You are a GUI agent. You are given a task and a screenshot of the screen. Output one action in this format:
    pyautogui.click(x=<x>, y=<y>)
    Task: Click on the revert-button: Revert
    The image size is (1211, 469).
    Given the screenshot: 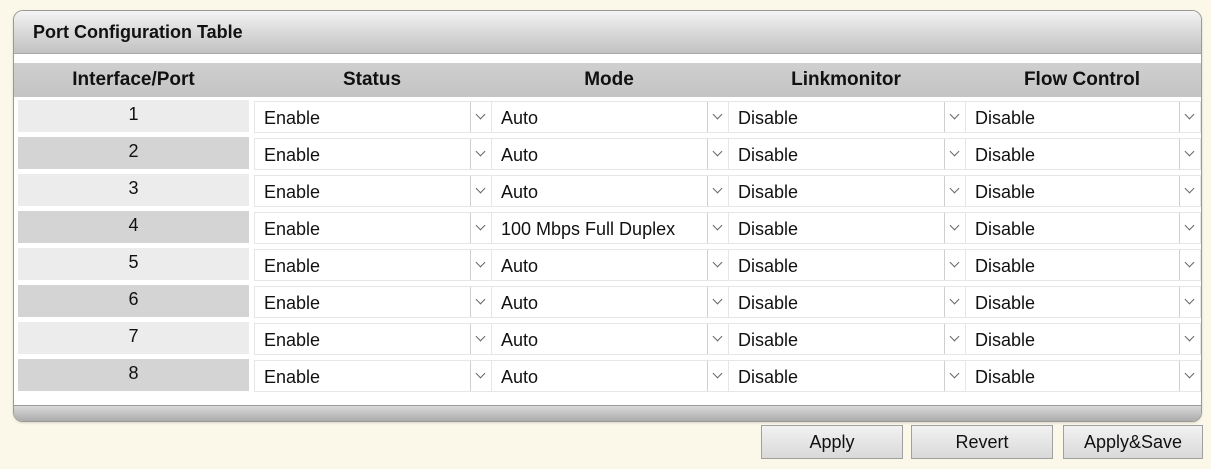 What is the action you would take?
    pyautogui.click(x=982, y=442)
    